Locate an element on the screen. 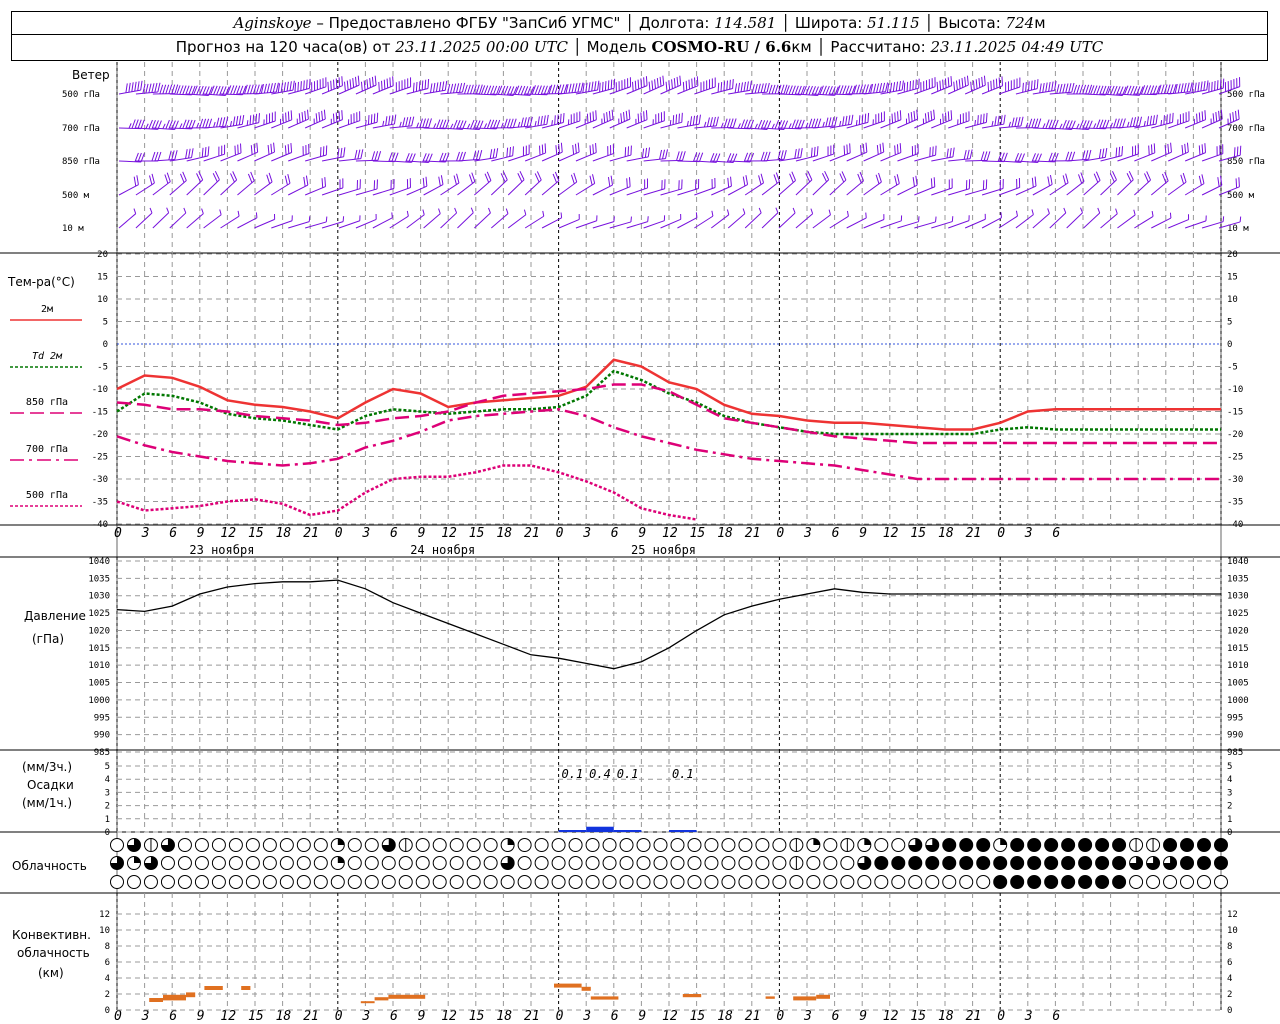 The width and height of the screenshot is (1280, 1024). wind-level-left: 700 гПа is located at coordinates (81, 129).